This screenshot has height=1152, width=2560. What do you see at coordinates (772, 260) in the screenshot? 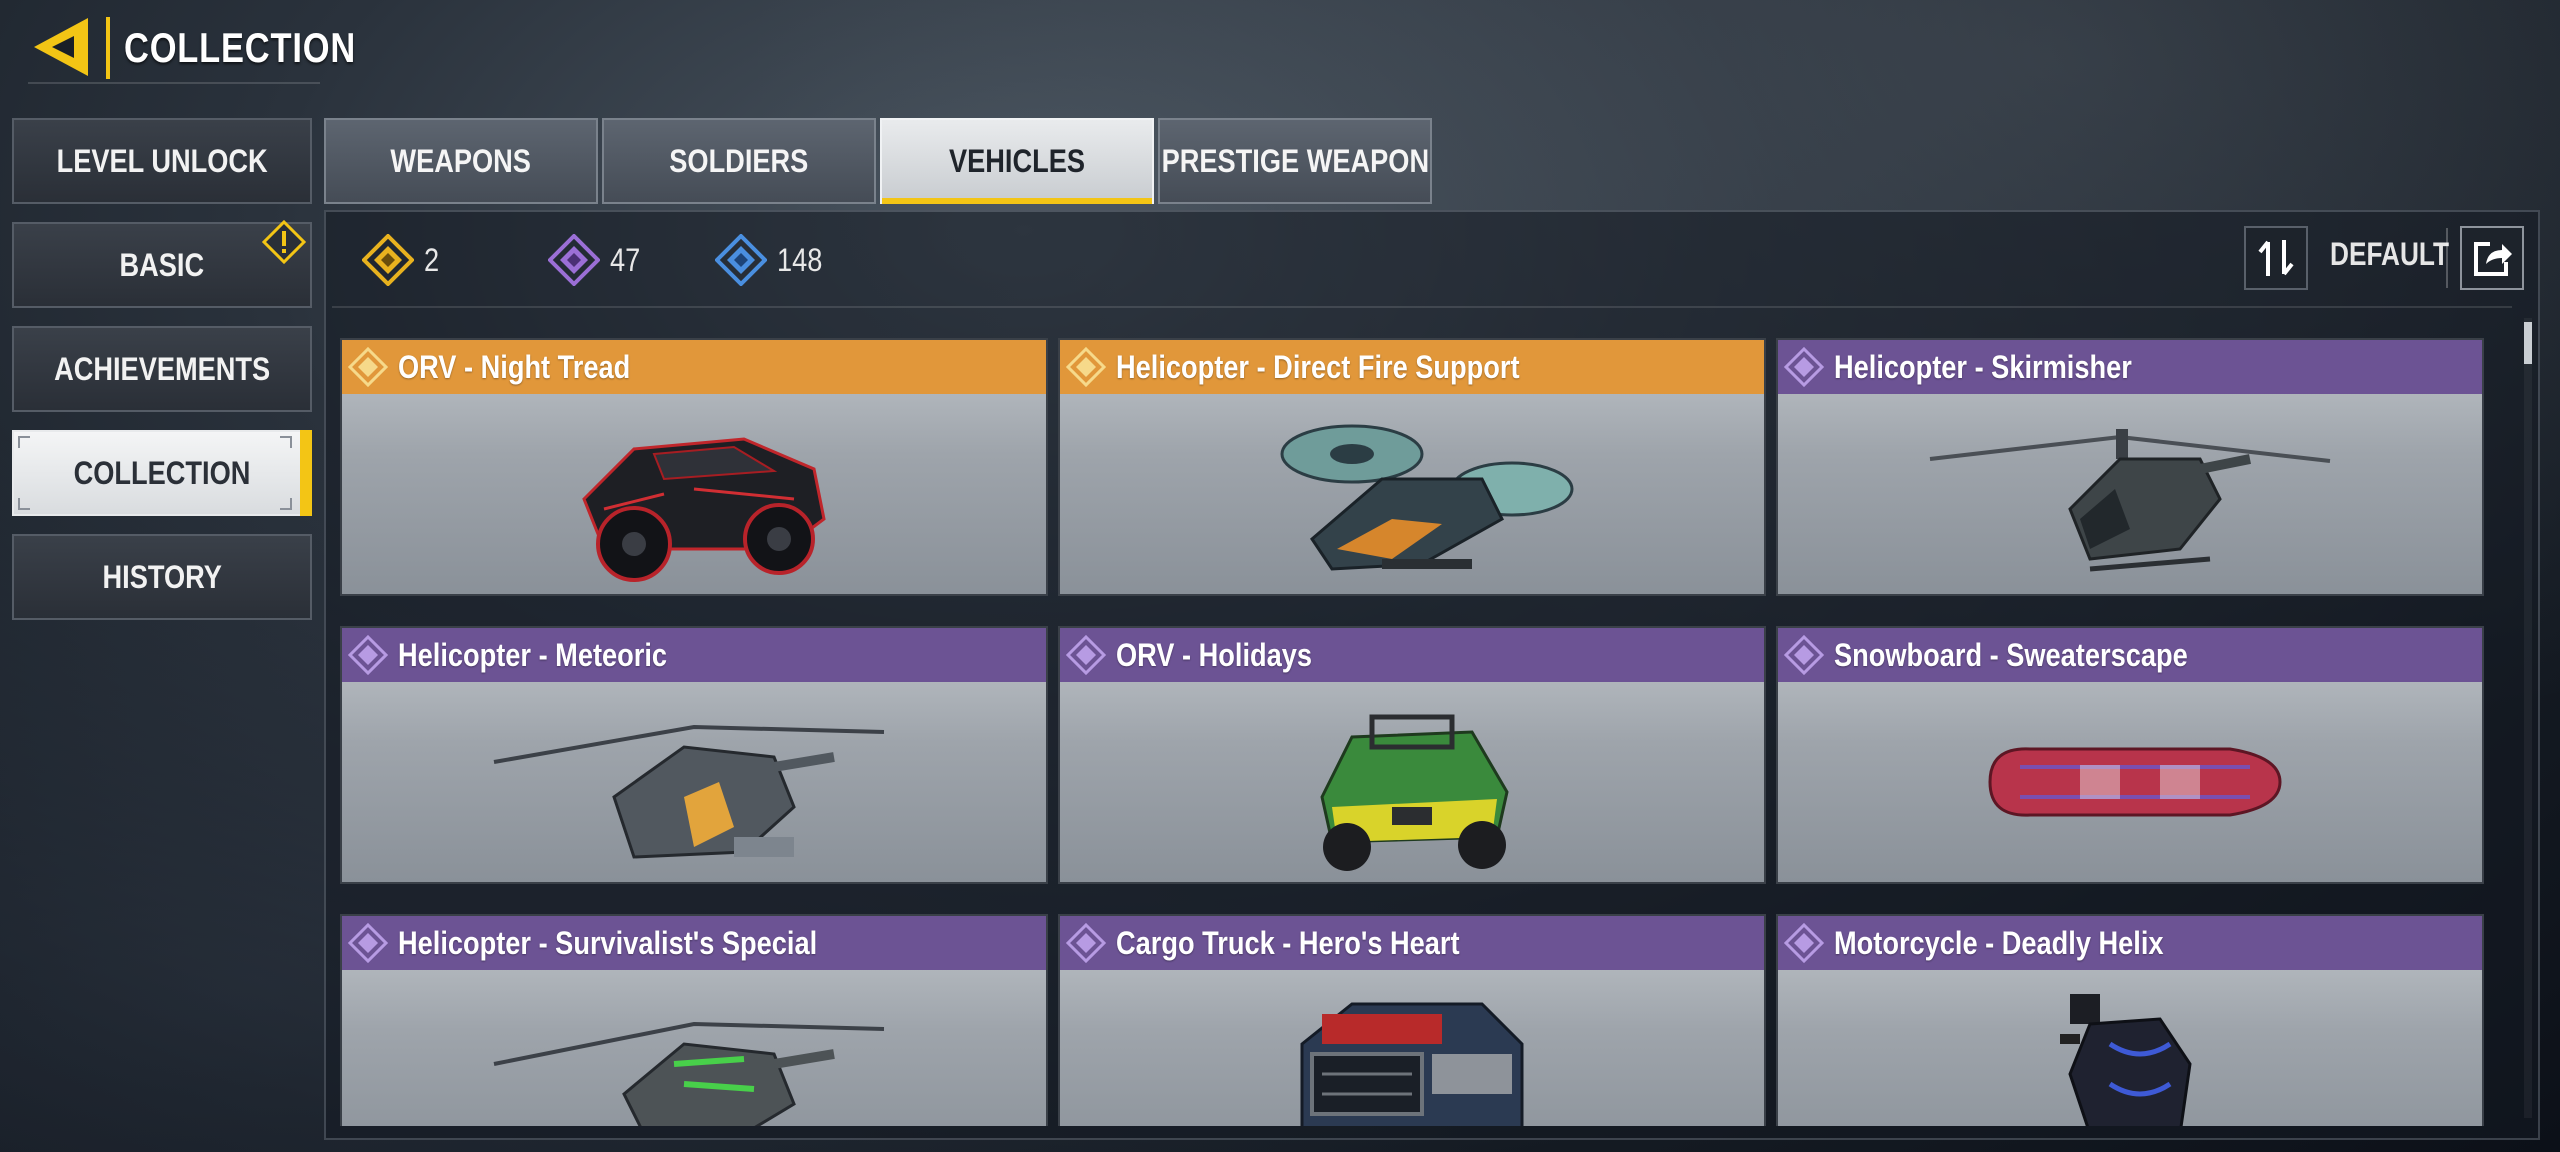
I see `rare-counter: 148` at bounding box center [772, 260].